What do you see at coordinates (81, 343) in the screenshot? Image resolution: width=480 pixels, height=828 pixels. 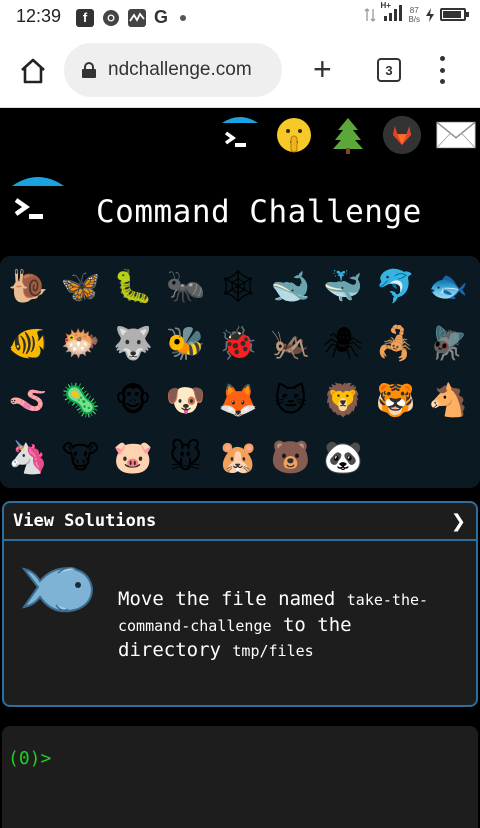 I see `blowfish-icon: 🐡` at bounding box center [81, 343].